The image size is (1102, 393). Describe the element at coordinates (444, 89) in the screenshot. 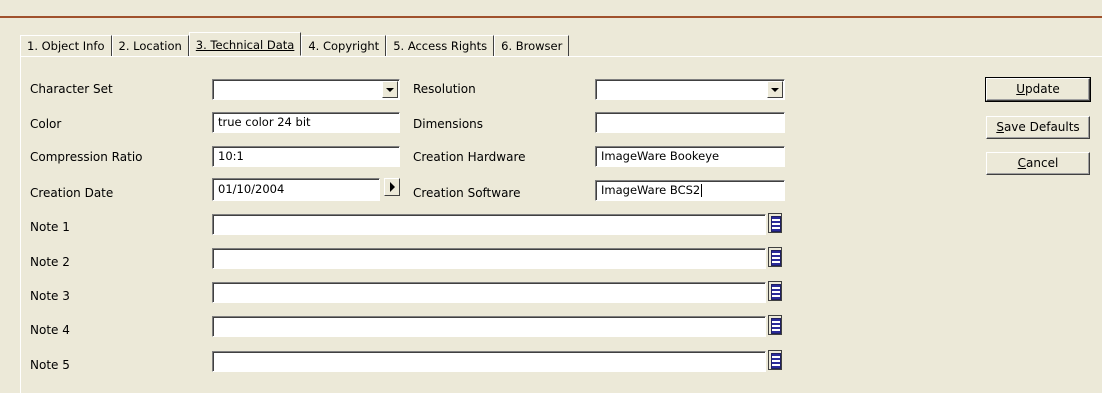

I see `resolution-label: Resolution` at that location.